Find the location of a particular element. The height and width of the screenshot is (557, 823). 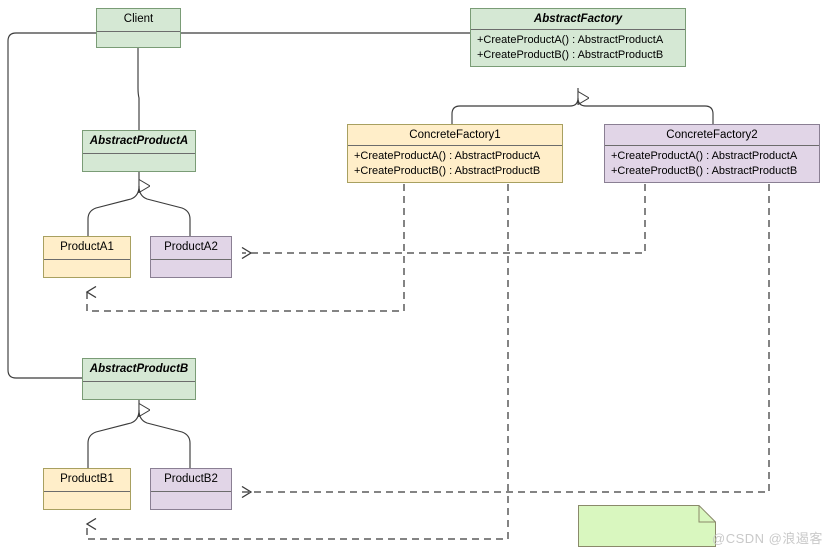

note-body is located at coordinates (647, 526).